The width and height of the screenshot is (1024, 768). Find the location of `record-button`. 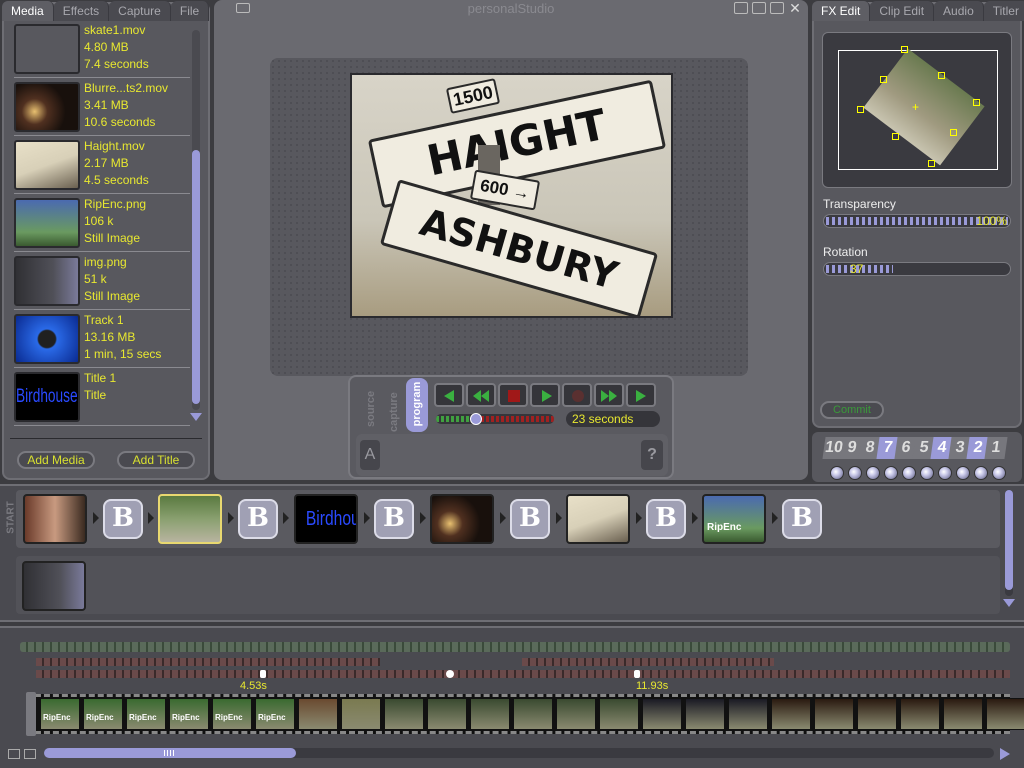

record-button is located at coordinates (577, 395).